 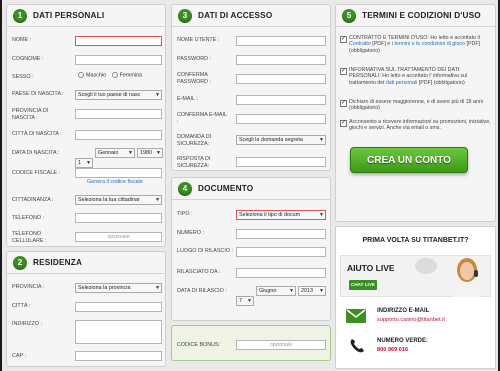 What do you see at coordinates (21, 306) in the screenshot?
I see `citta-label: CITTÀ :` at bounding box center [21, 306].